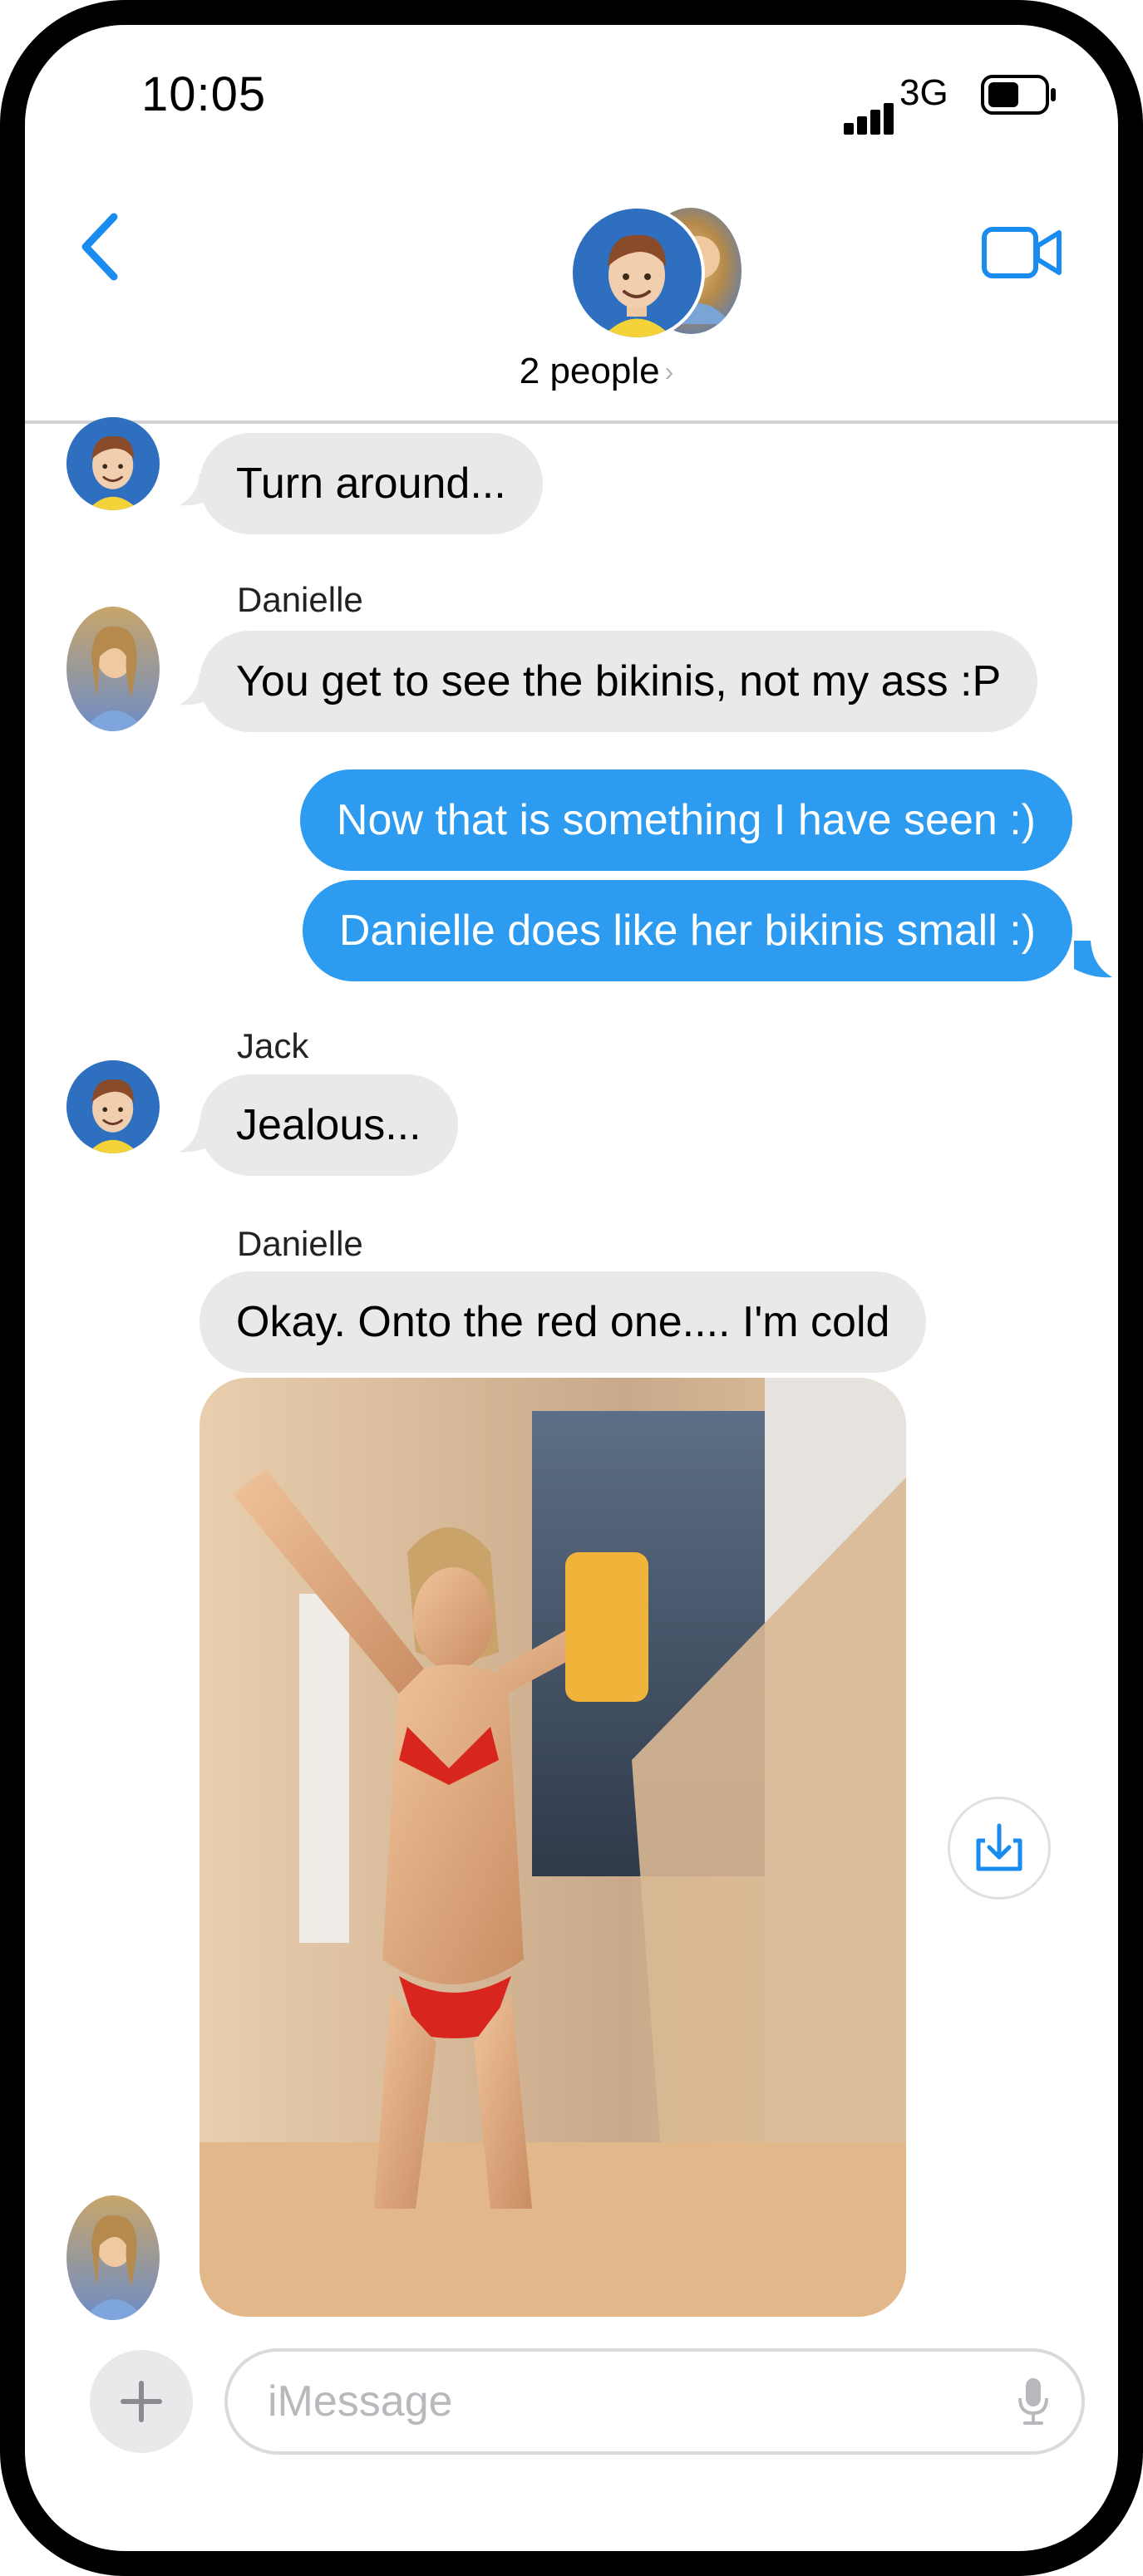 This screenshot has width=1143, height=2576. I want to click on status-time: 10:05, so click(204, 94).